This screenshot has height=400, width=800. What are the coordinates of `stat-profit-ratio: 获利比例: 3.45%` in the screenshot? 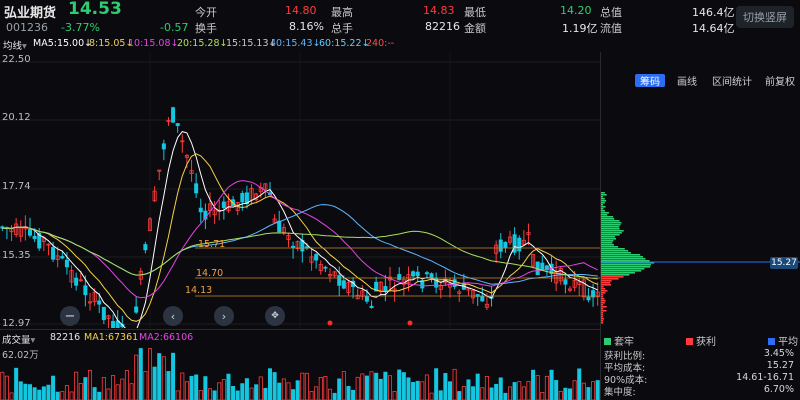 It's located at (699, 355).